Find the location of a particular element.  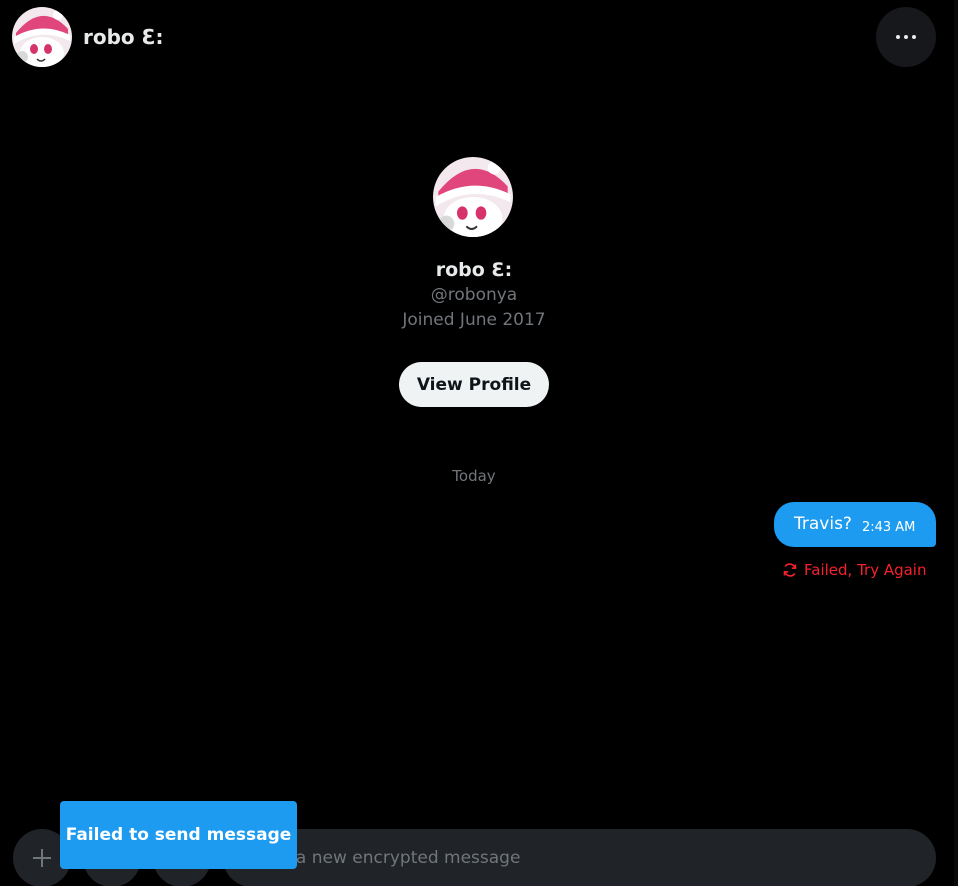

more-options-button is located at coordinates (906, 37).